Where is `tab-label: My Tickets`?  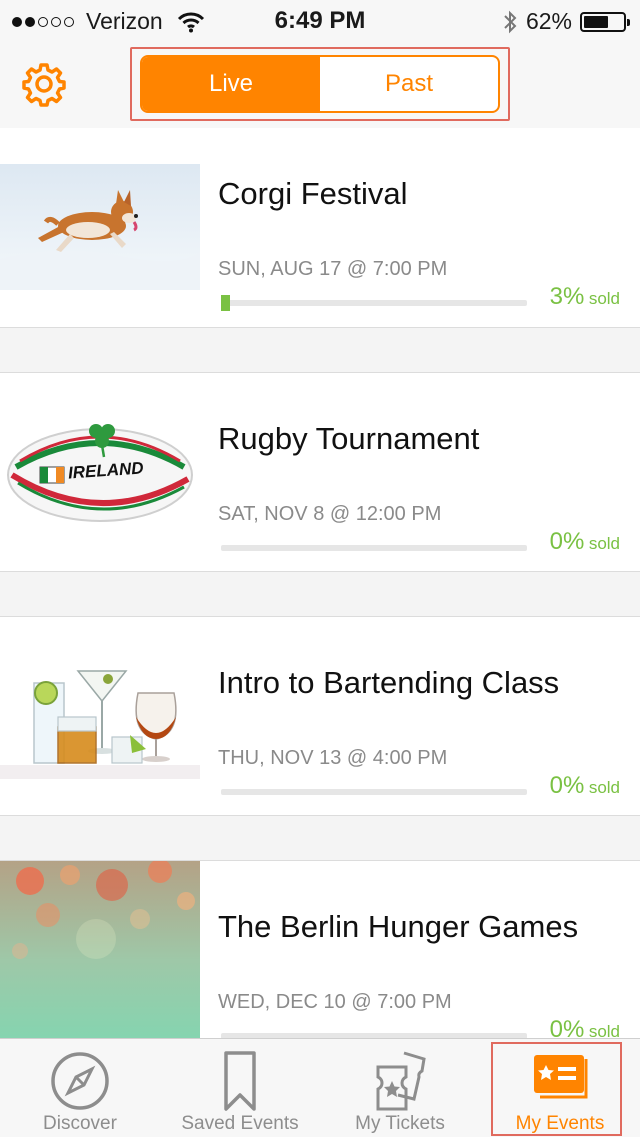 tab-label: My Tickets is located at coordinates (400, 1123).